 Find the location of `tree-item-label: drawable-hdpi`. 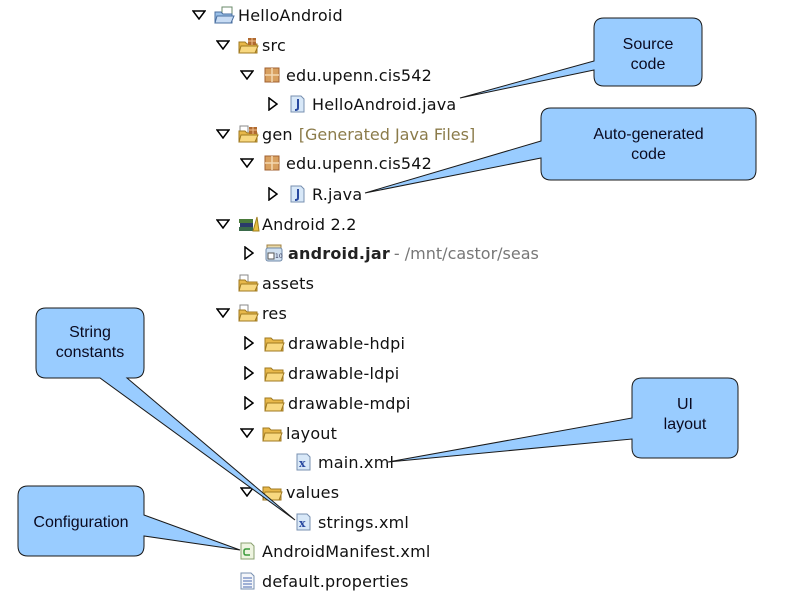

tree-item-label: drawable-hdpi is located at coordinates (347, 343).